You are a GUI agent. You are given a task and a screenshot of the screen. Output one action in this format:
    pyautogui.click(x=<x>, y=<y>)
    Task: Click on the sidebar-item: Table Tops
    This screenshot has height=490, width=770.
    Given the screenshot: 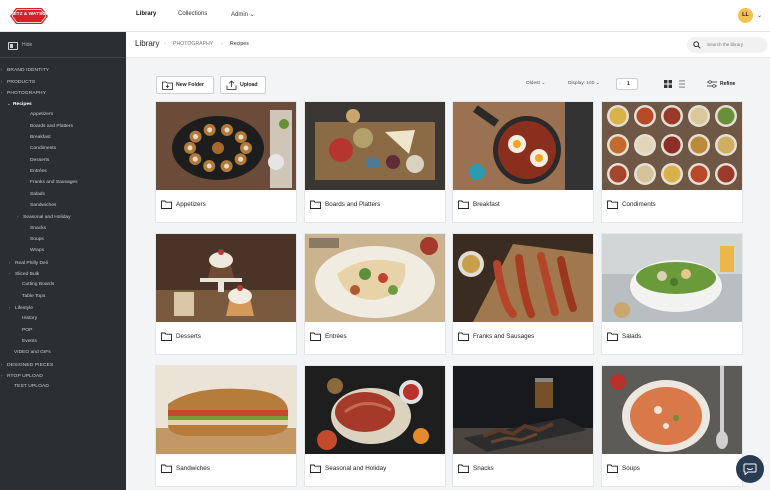 What is the action you would take?
    pyautogui.click(x=33, y=296)
    